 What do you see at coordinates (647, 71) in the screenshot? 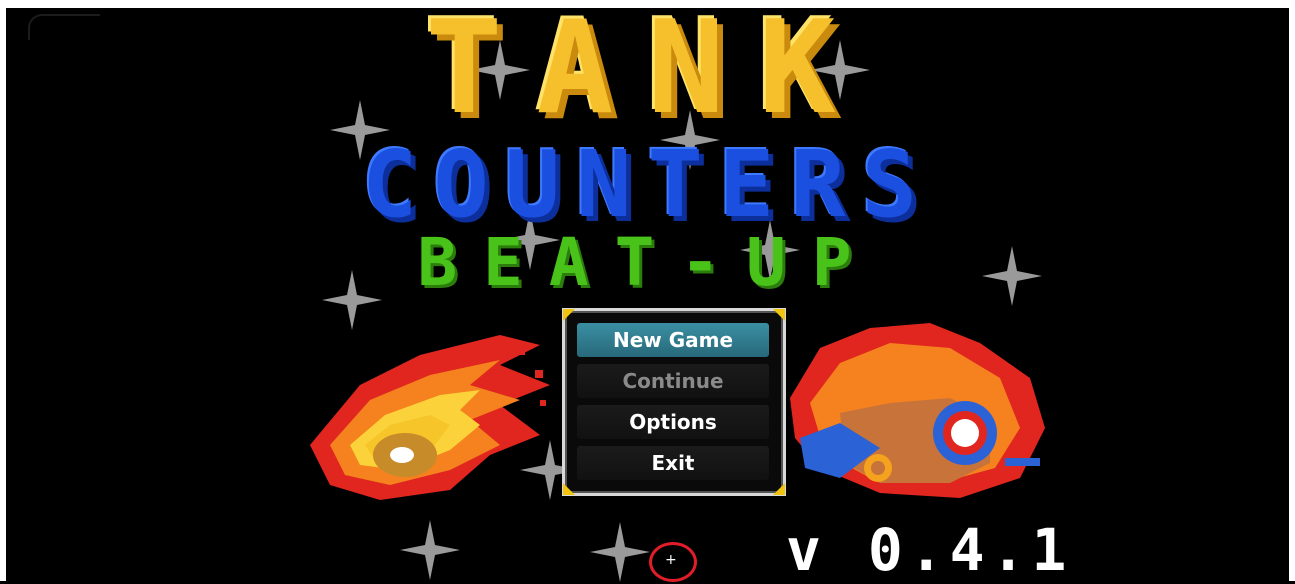
I see `game-title-tank: TANK` at bounding box center [647, 71].